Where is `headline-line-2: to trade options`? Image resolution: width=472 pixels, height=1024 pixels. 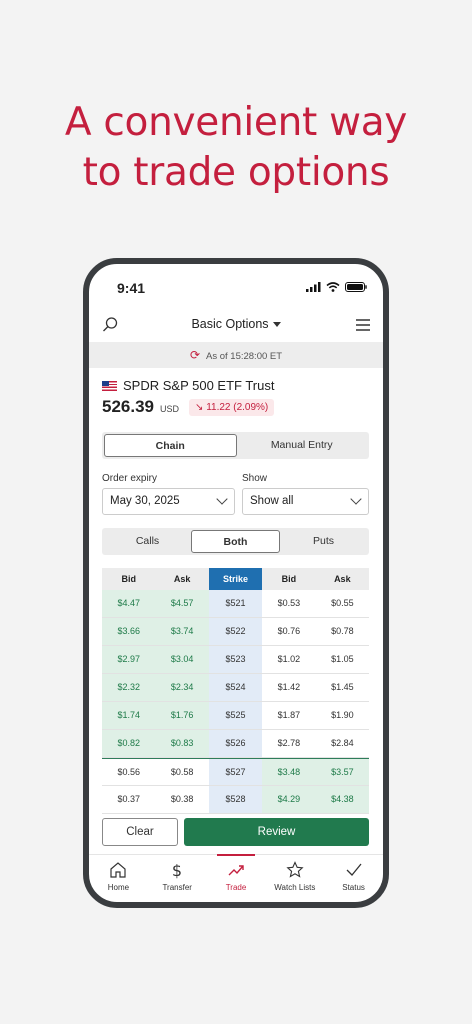
headline-line-2: to trade options is located at coordinates (236, 172).